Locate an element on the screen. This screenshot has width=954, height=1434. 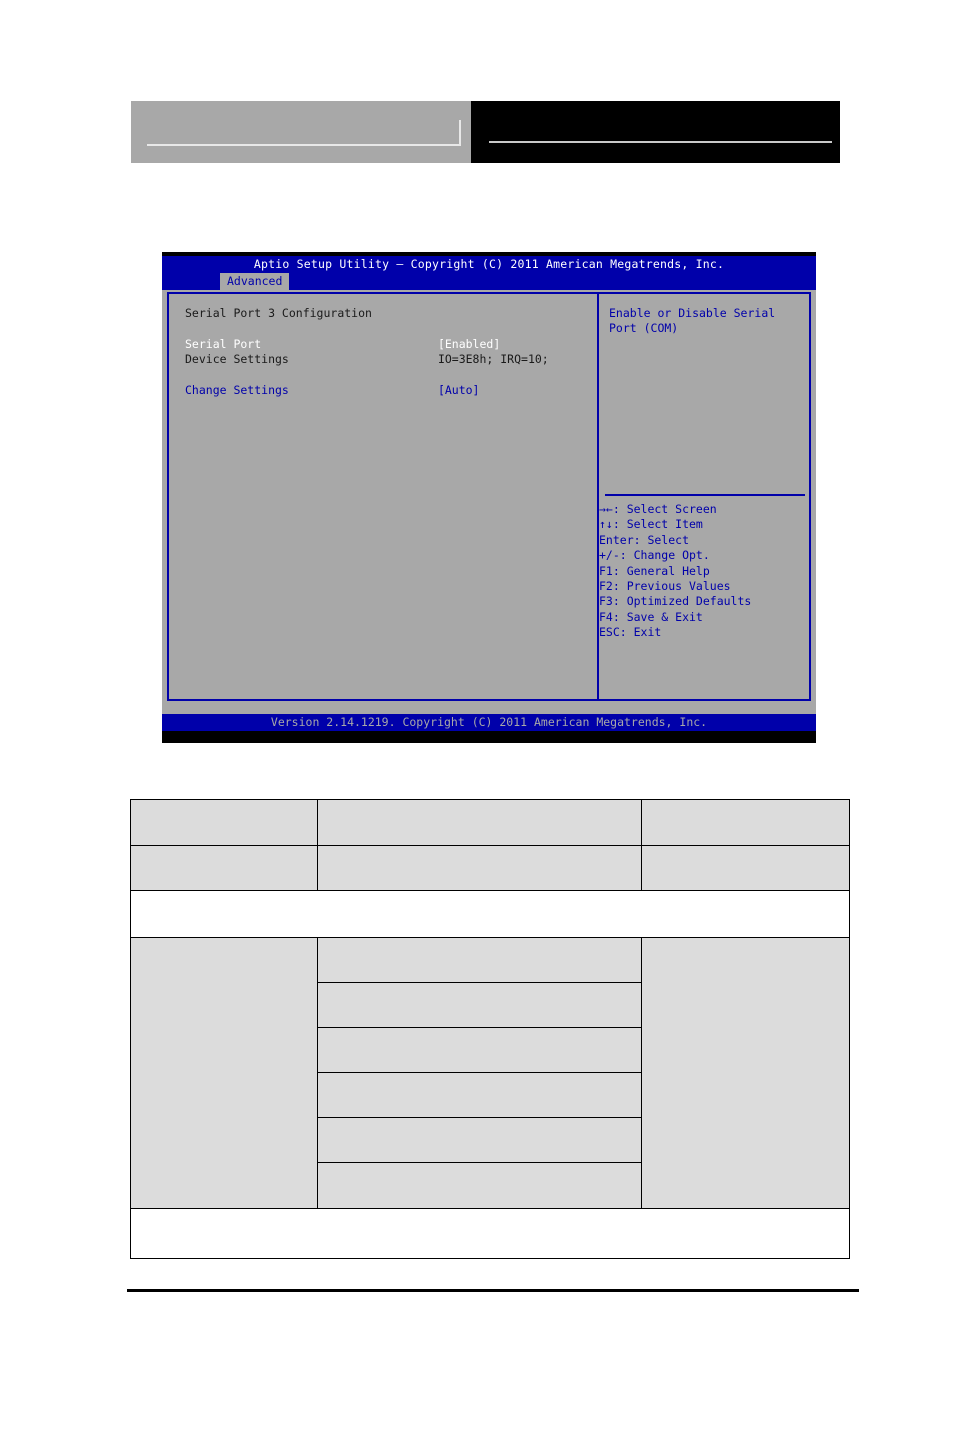
nav-key-esc-exit: ESC: Exit is located at coordinates (630, 632).